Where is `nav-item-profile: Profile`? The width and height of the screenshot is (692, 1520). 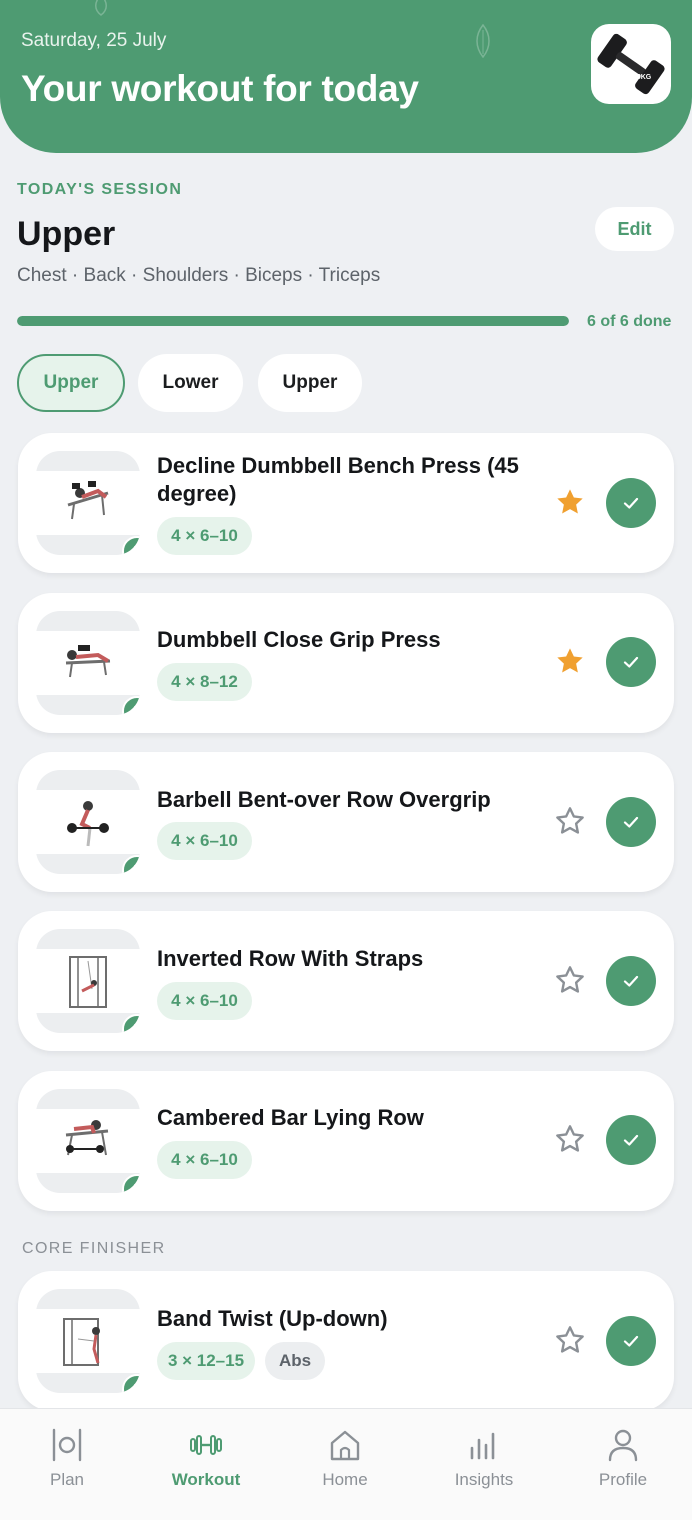 nav-item-profile: Profile is located at coordinates (623, 1464).